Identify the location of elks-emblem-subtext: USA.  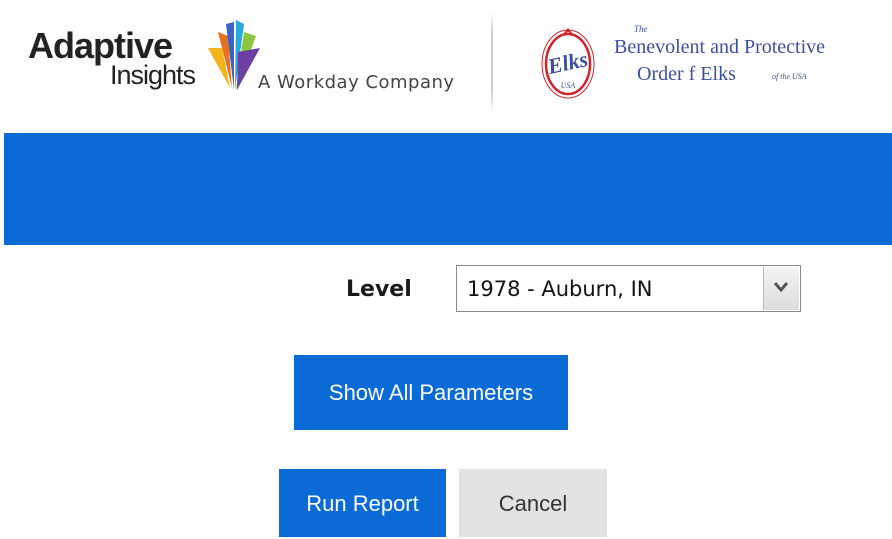
(568, 85).